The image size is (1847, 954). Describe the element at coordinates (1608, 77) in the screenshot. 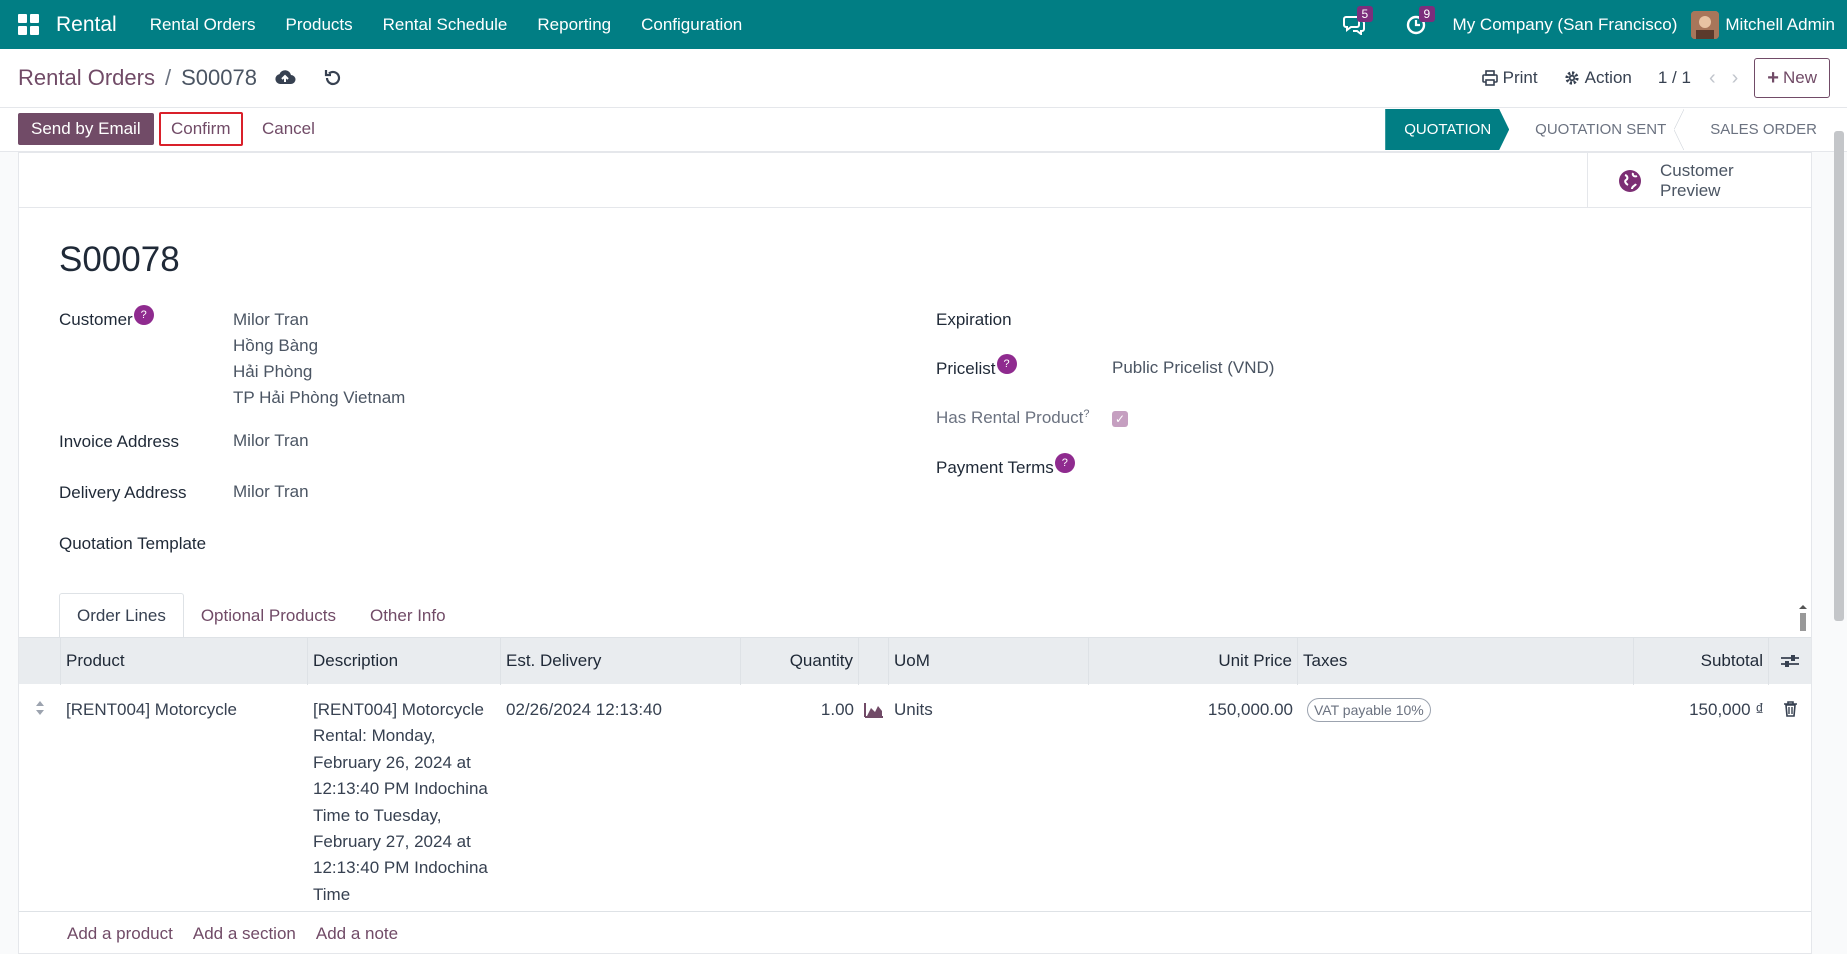

I see `action-label: Action` at that location.